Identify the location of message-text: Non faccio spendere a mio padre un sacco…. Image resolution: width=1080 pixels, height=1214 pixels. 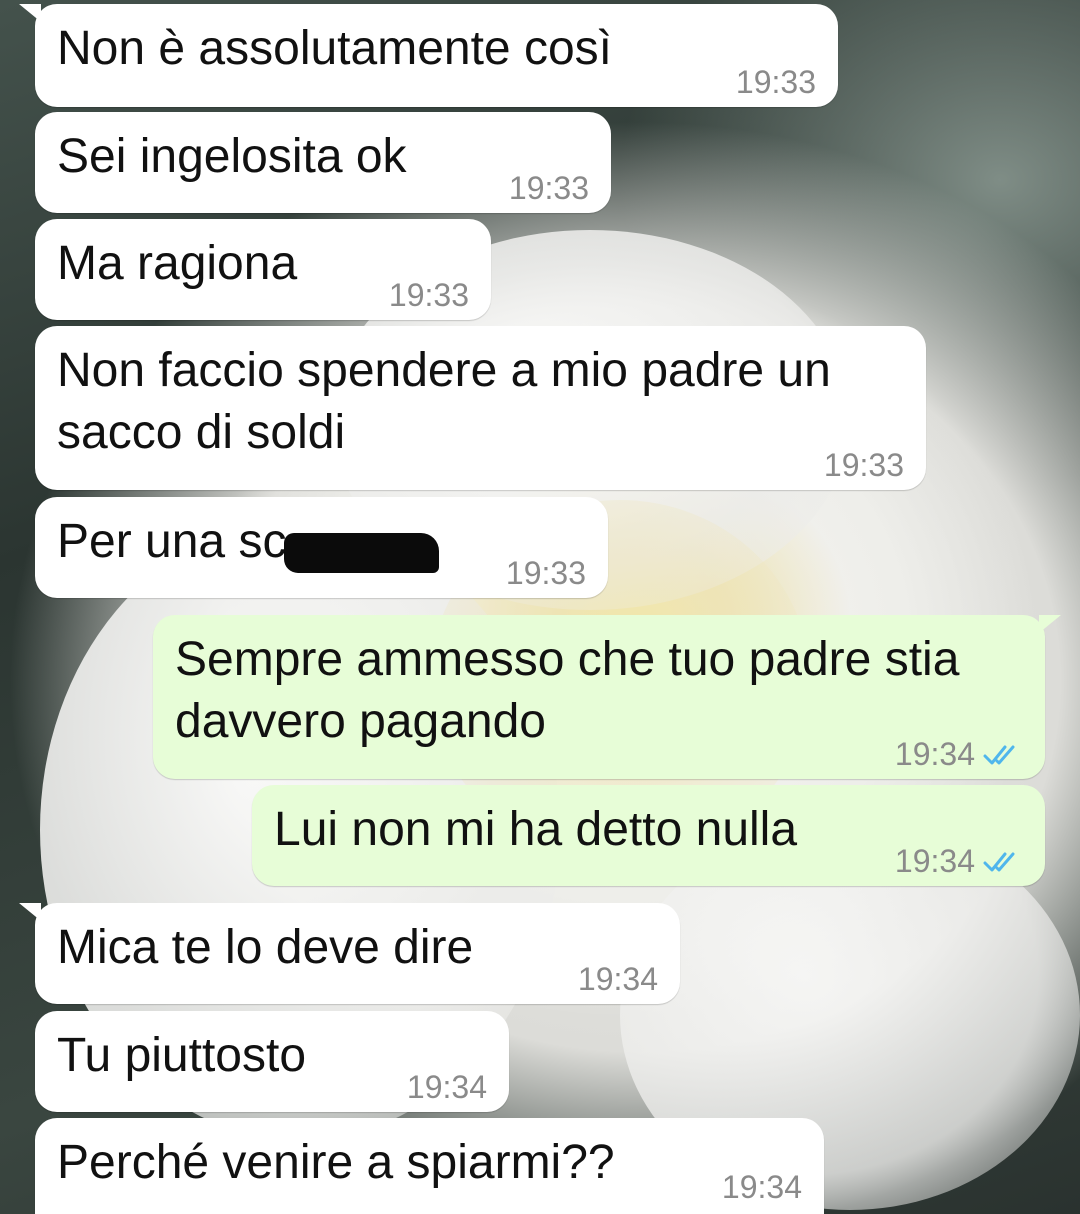
(444, 401).